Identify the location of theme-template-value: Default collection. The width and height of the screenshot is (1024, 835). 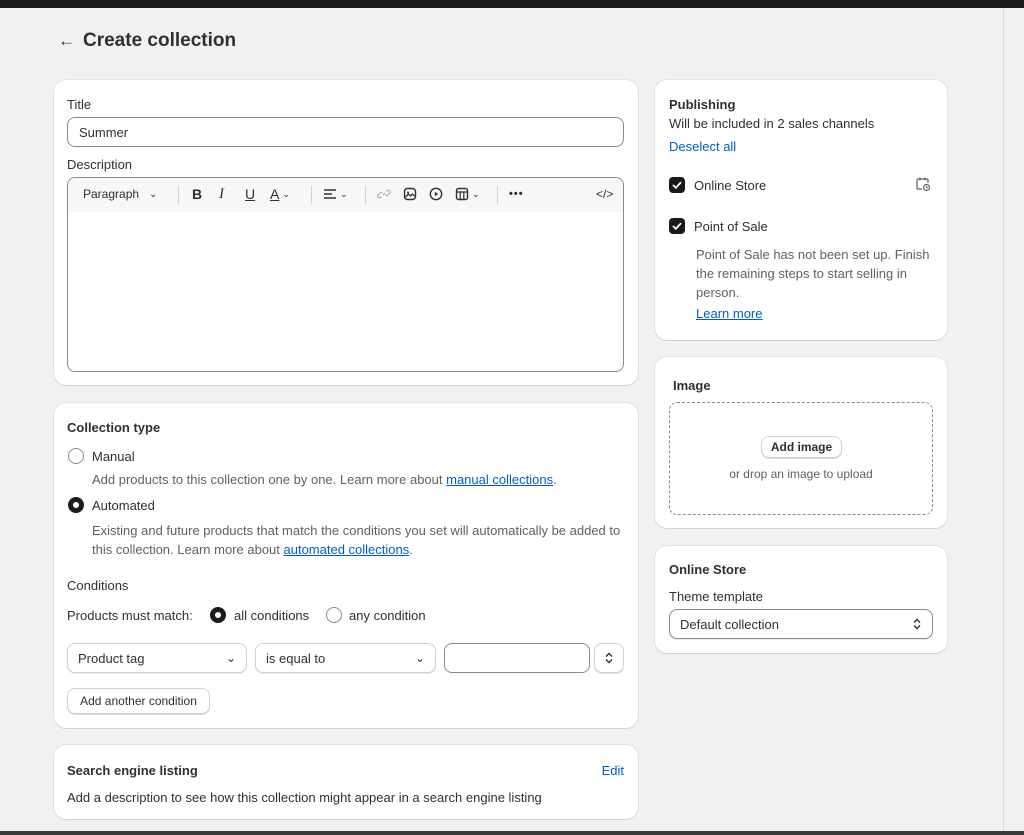
(729, 624).